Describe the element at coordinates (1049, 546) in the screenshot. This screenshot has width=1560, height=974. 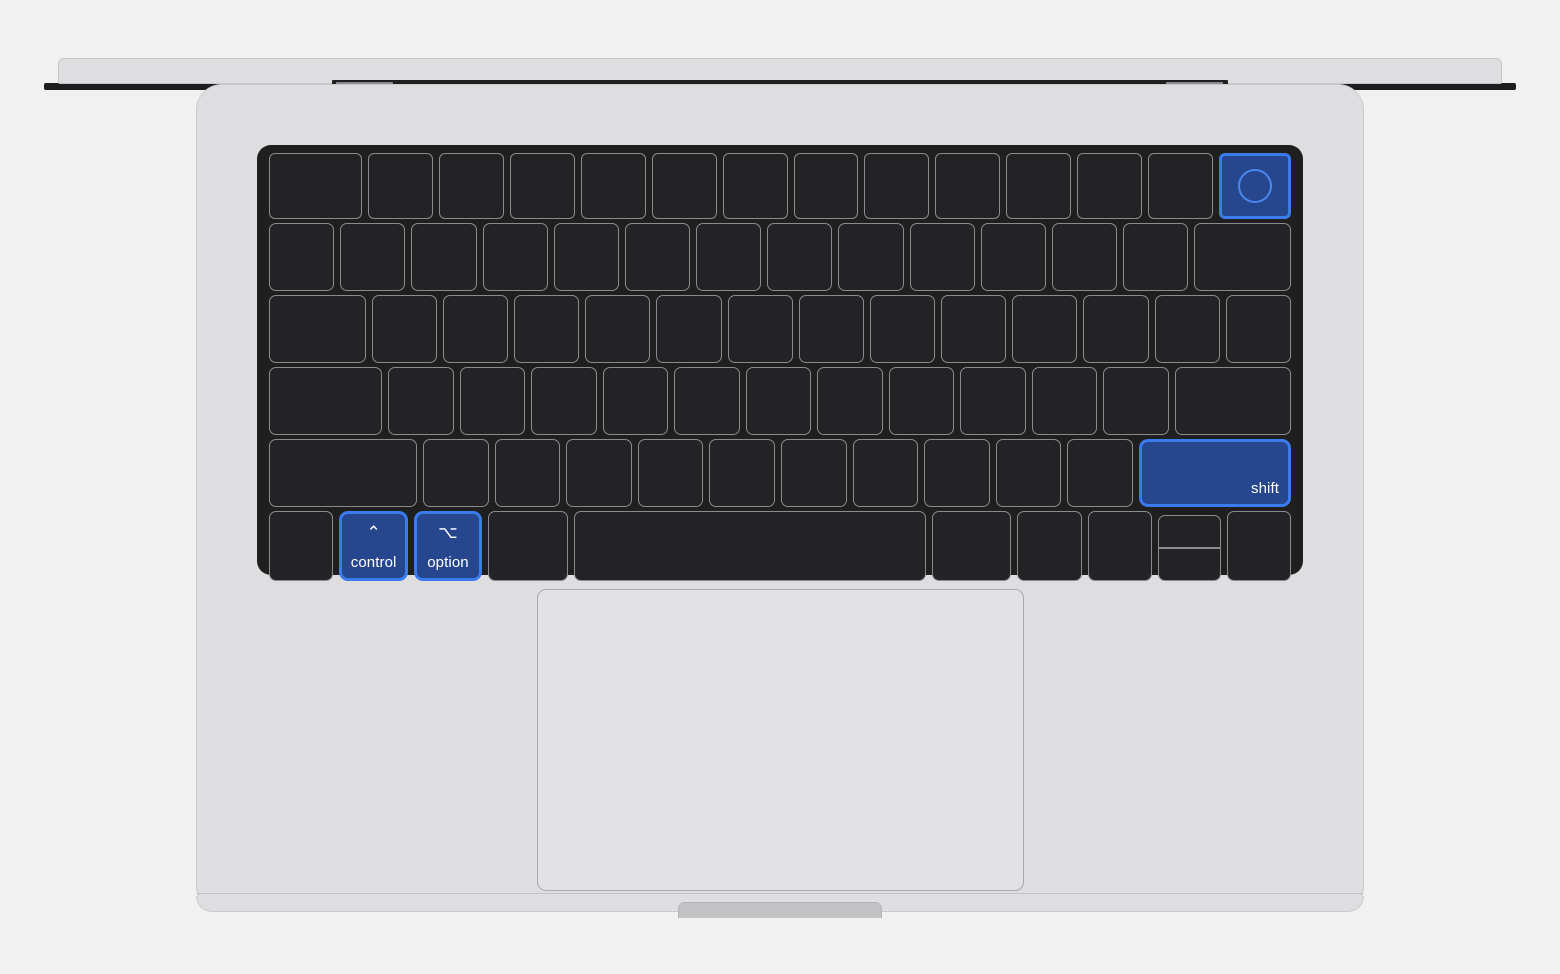
I see `key-option-right` at that location.